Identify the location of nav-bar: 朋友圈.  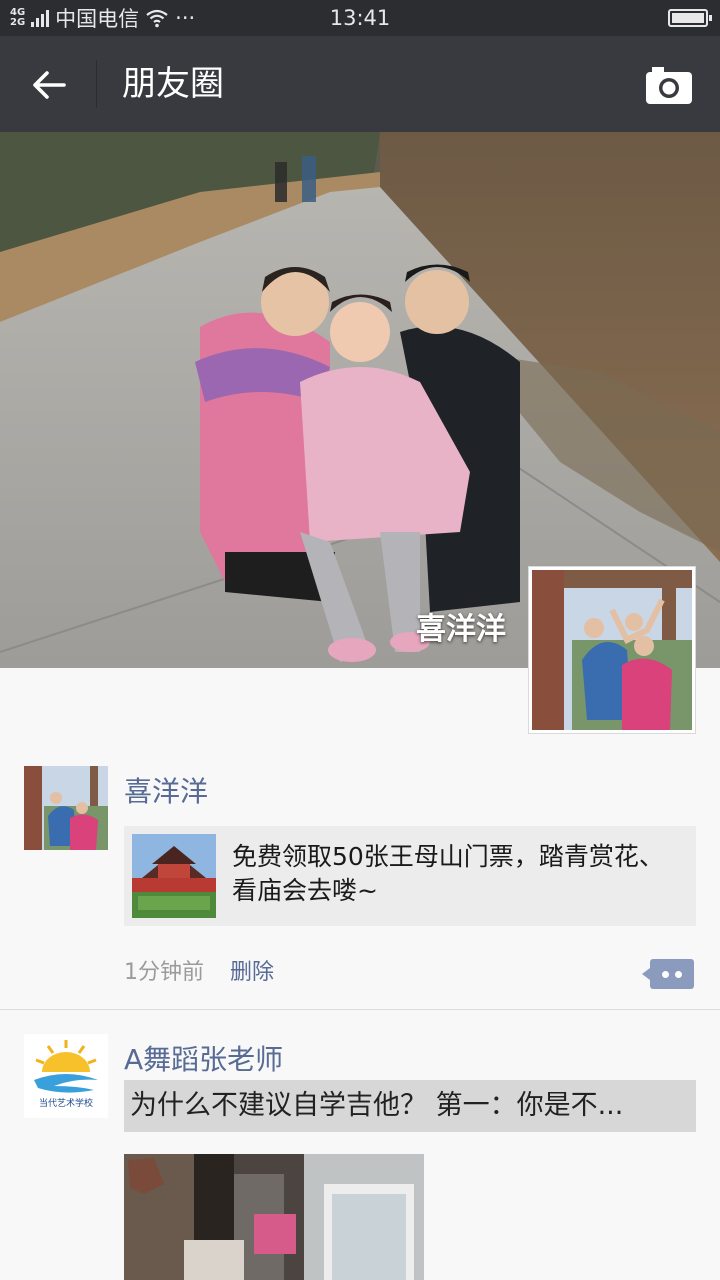
(360, 84).